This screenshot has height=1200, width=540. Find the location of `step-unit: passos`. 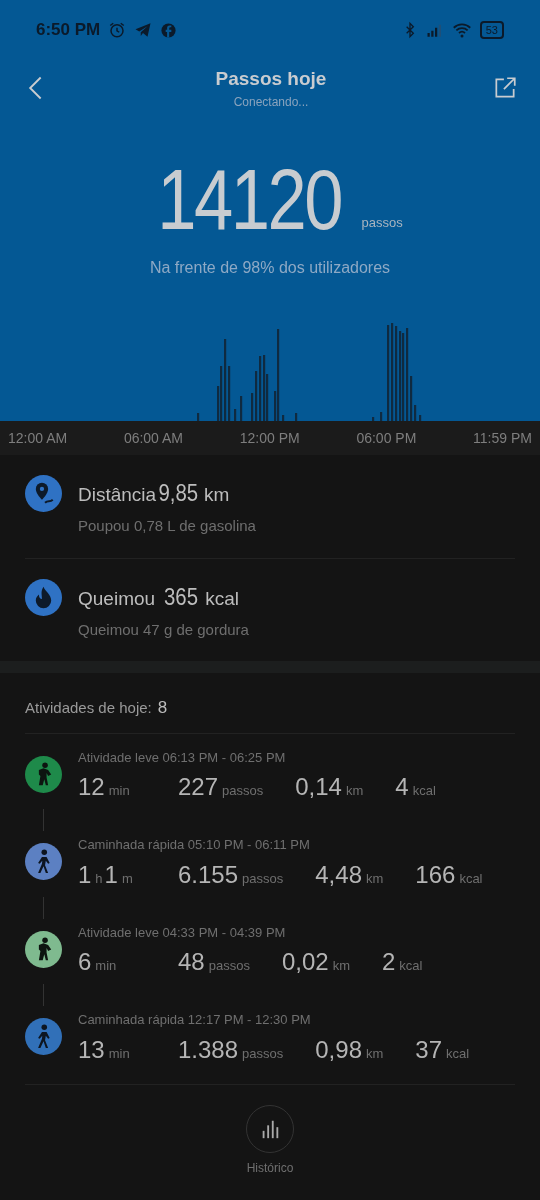

step-unit: passos is located at coordinates (382, 222).